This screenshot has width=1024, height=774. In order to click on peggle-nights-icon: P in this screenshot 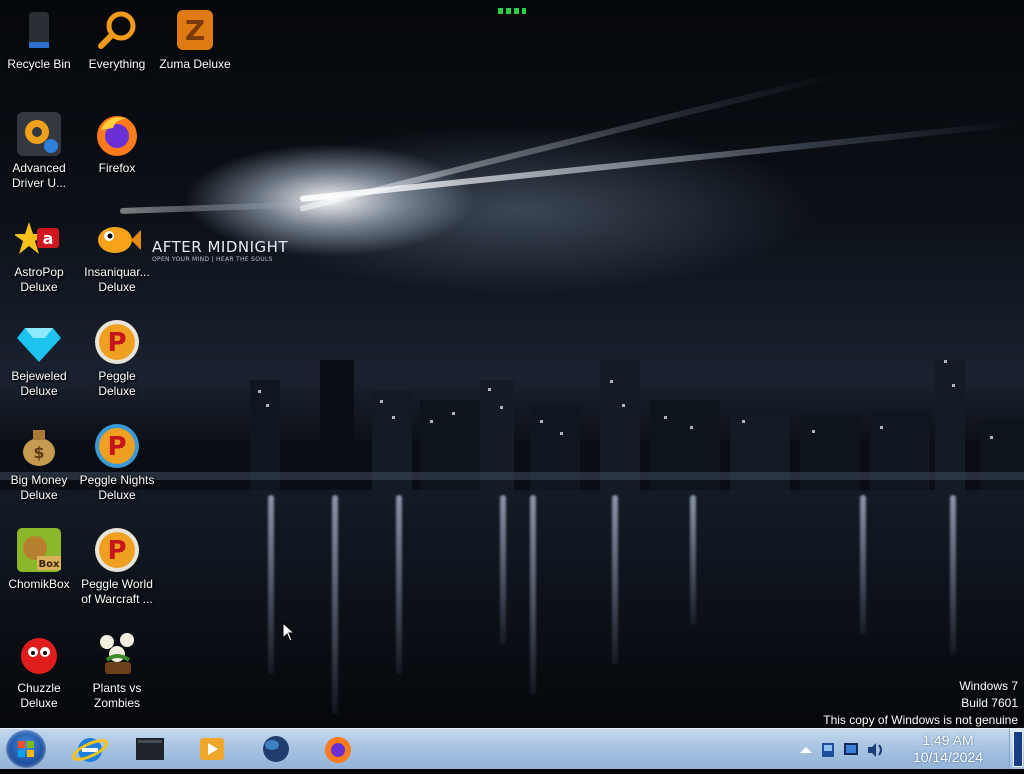, I will do `click(117, 446)`.